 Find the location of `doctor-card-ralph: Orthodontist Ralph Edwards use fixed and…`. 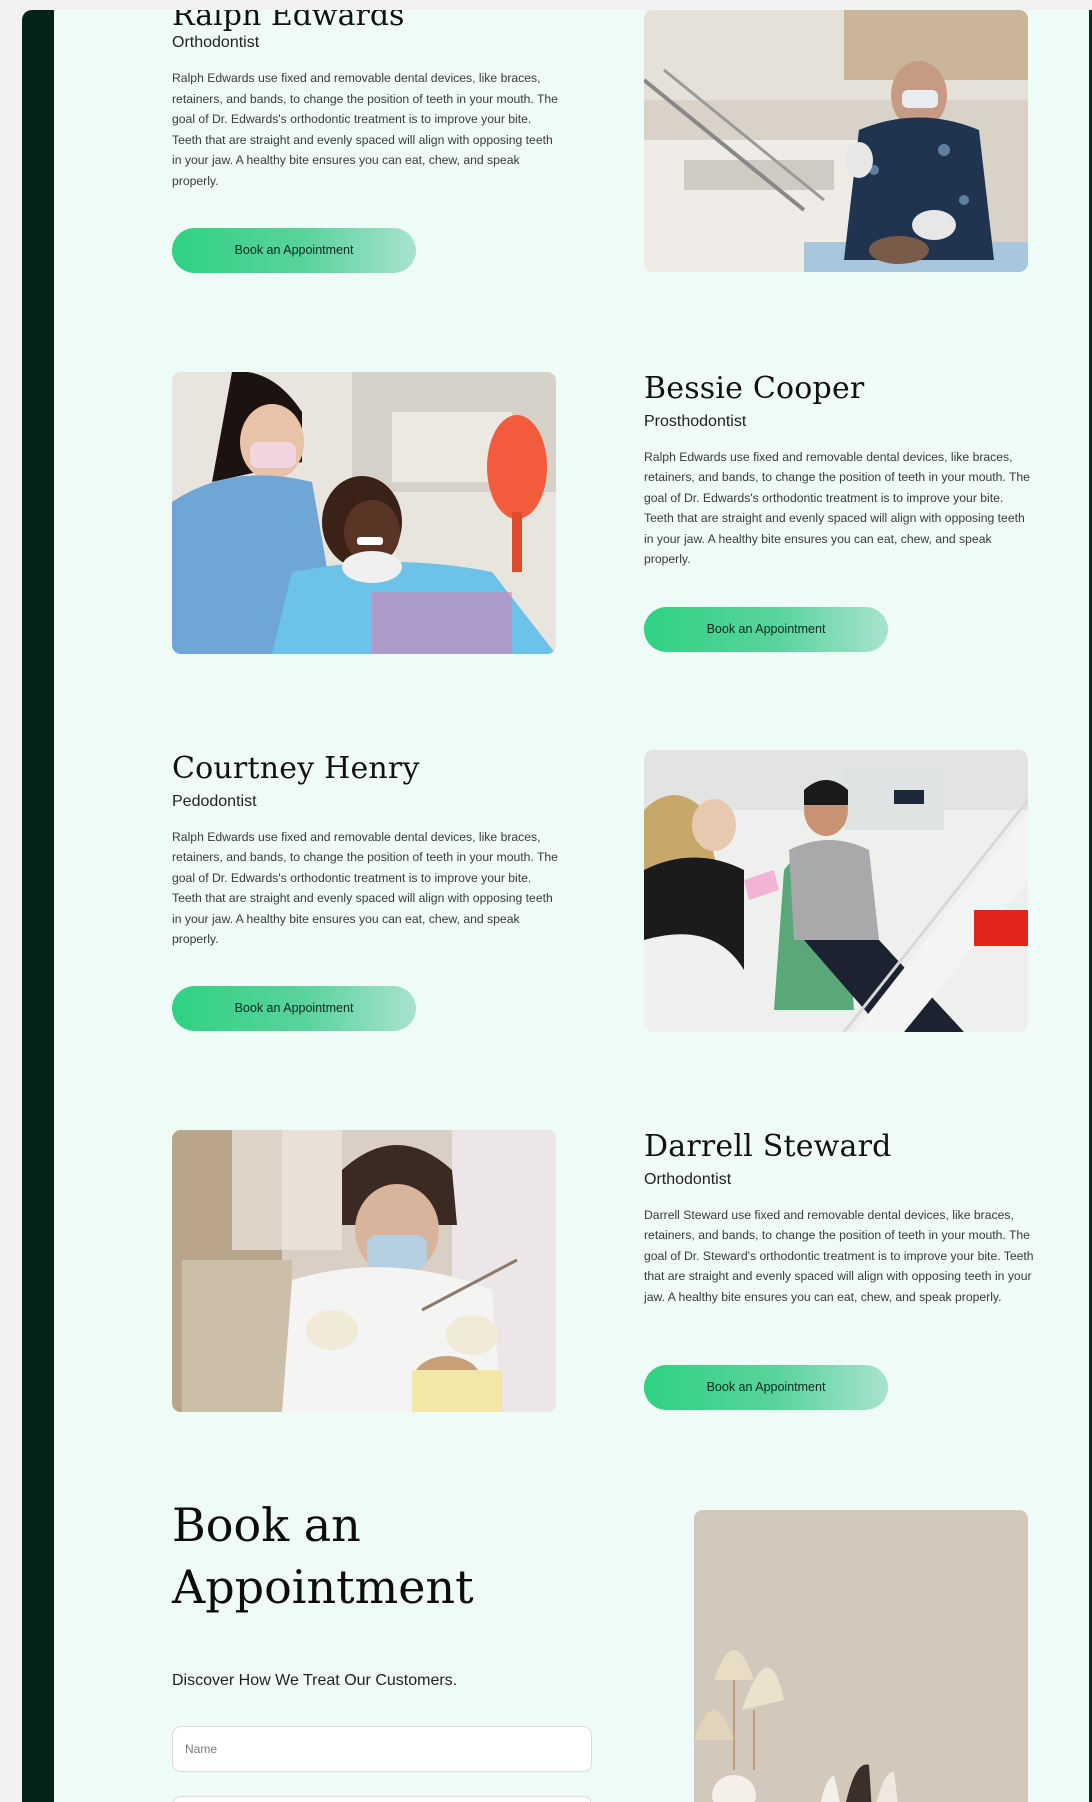

doctor-card-ralph: Orthodontist Ralph Edwards use fixed and… is located at coordinates (367, 109).